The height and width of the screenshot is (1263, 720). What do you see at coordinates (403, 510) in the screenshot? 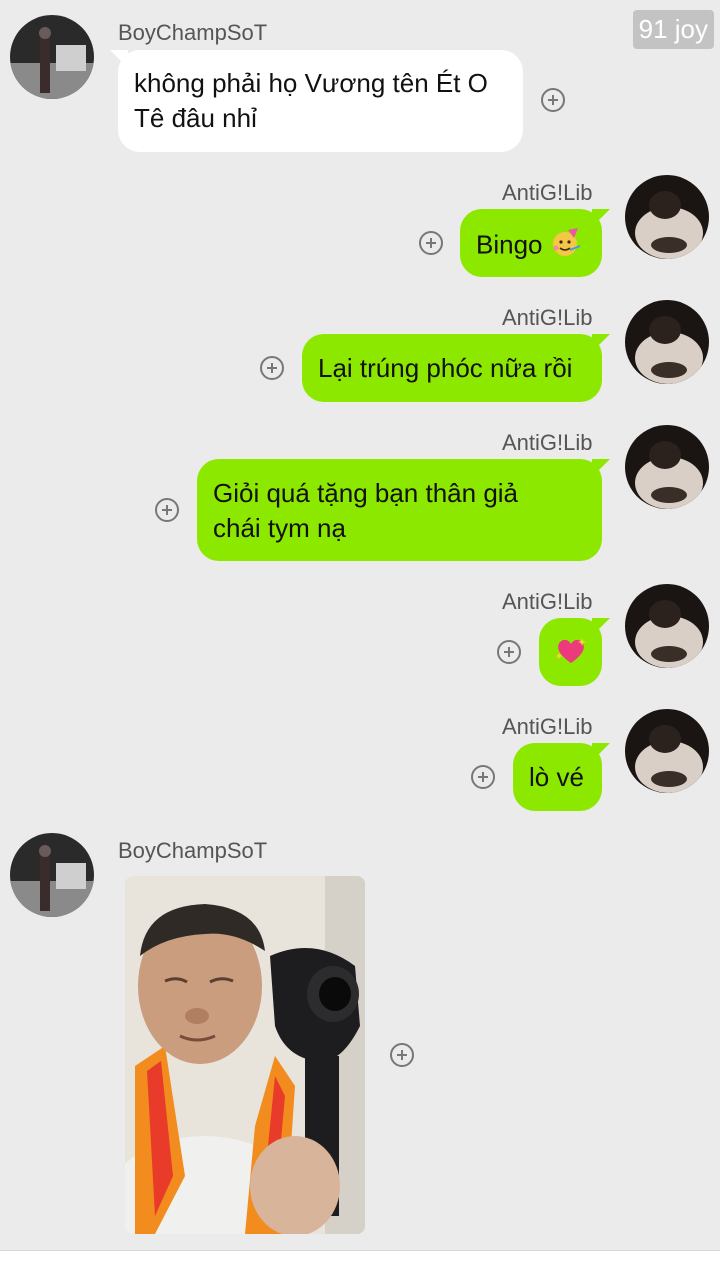
I see `message-bubble: Giỏi quá tặng bạn thân giả chái tym nạ` at bounding box center [403, 510].